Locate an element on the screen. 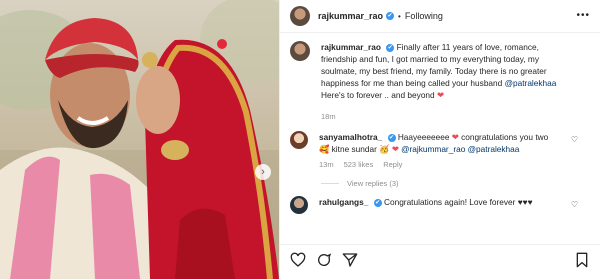 The height and width of the screenshot is (279, 600). caption-time: 18m is located at coordinates (328, 117).